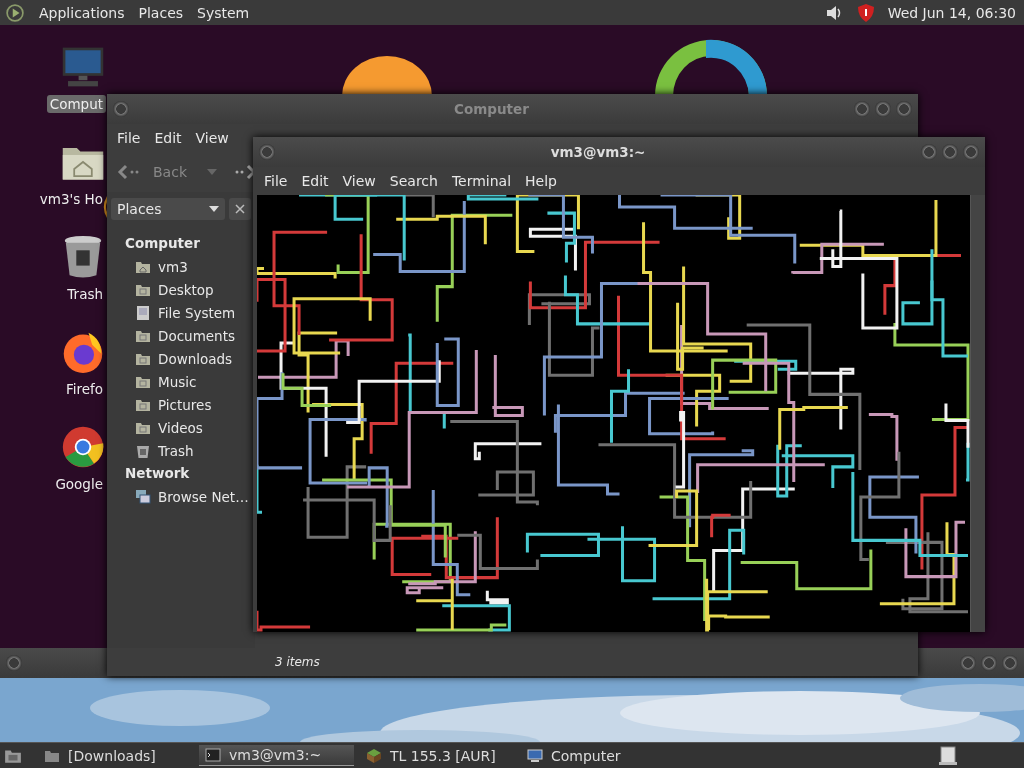  Describe the element at coordinates (197, 312) in the screenshot. I see `sidebar-item: File System` at that location.